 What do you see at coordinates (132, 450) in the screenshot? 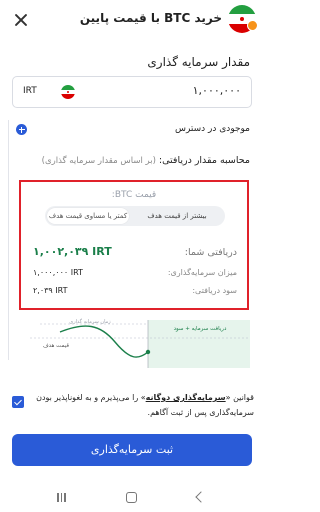
I see `submit-investment-button: ثبت سرمایه‌گذاری` at bounding box center [132, 450].